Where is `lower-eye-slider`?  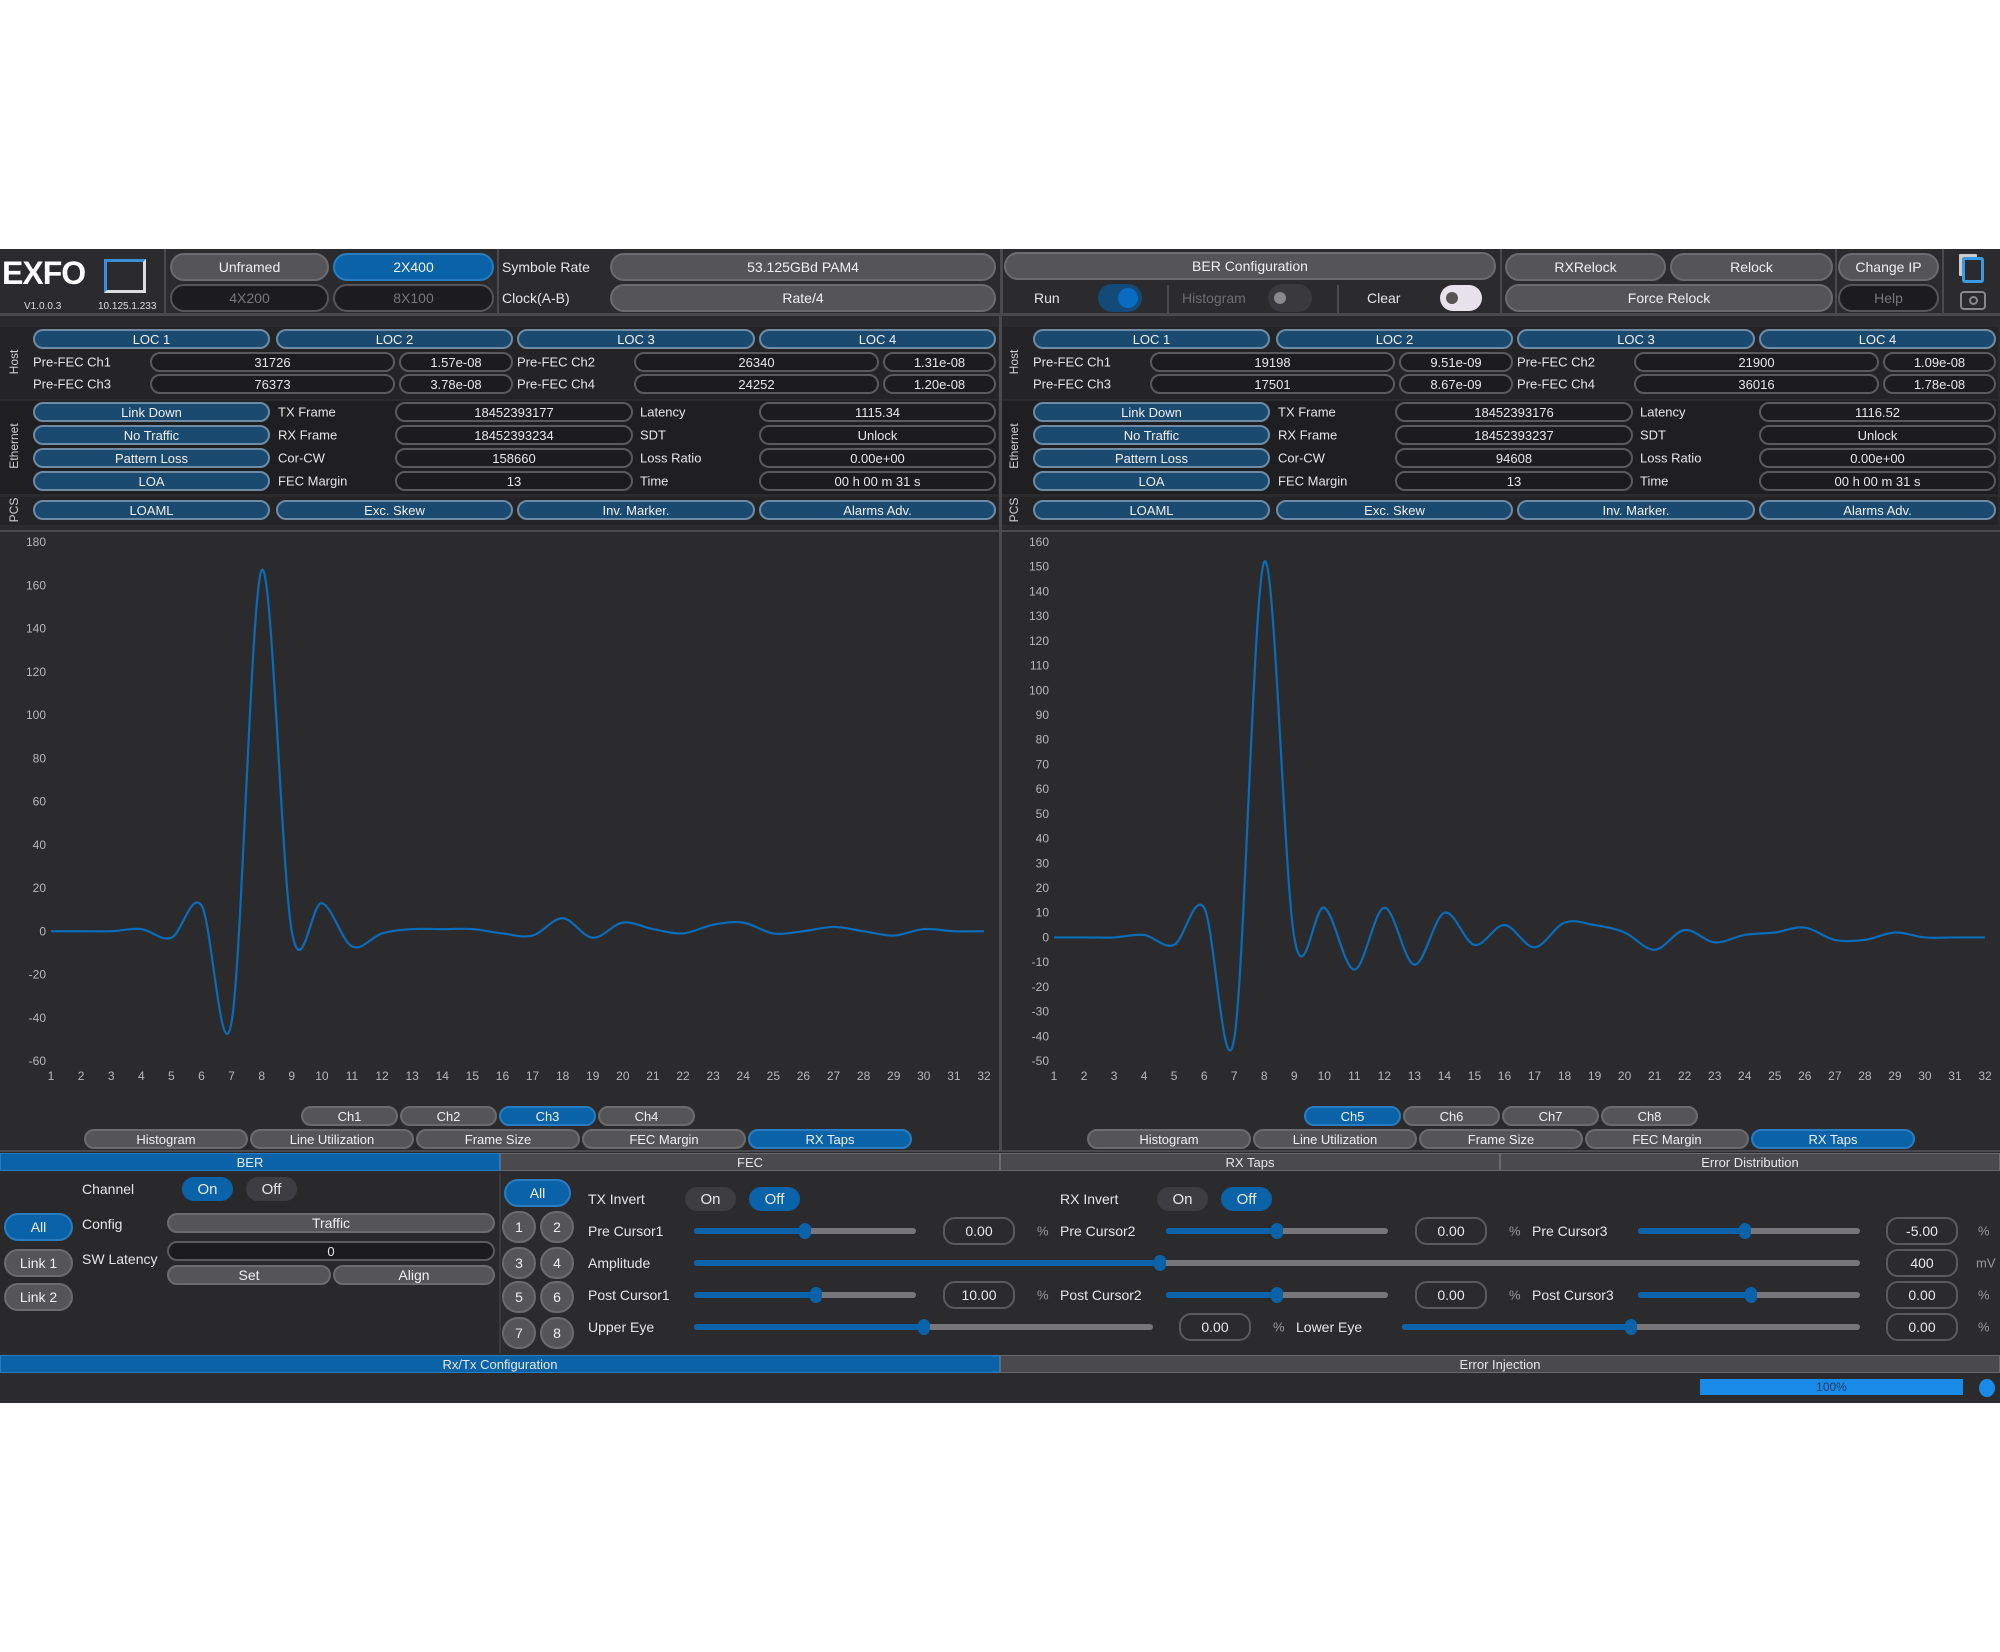
lower-eye-slider is located at coordinates (1631, 1327).